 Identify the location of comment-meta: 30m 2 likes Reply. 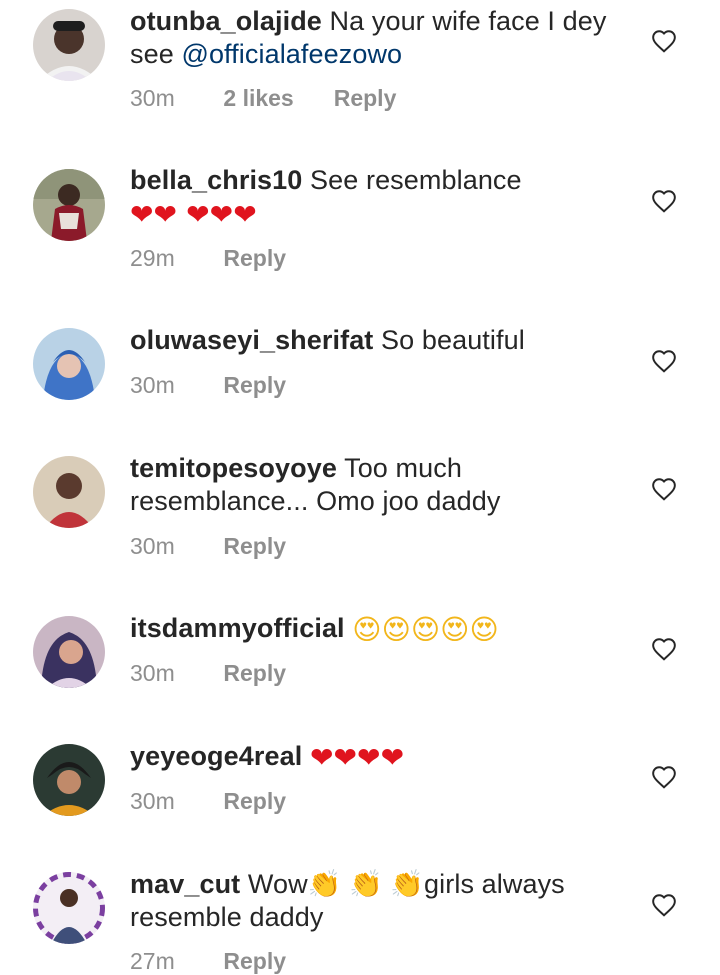
(263, 98).